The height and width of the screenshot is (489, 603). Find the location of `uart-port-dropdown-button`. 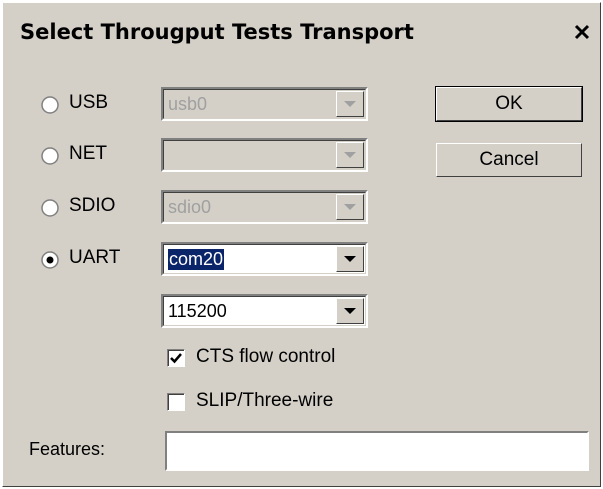

uart-port-dropdown-button is located at coordinates (350, 259).